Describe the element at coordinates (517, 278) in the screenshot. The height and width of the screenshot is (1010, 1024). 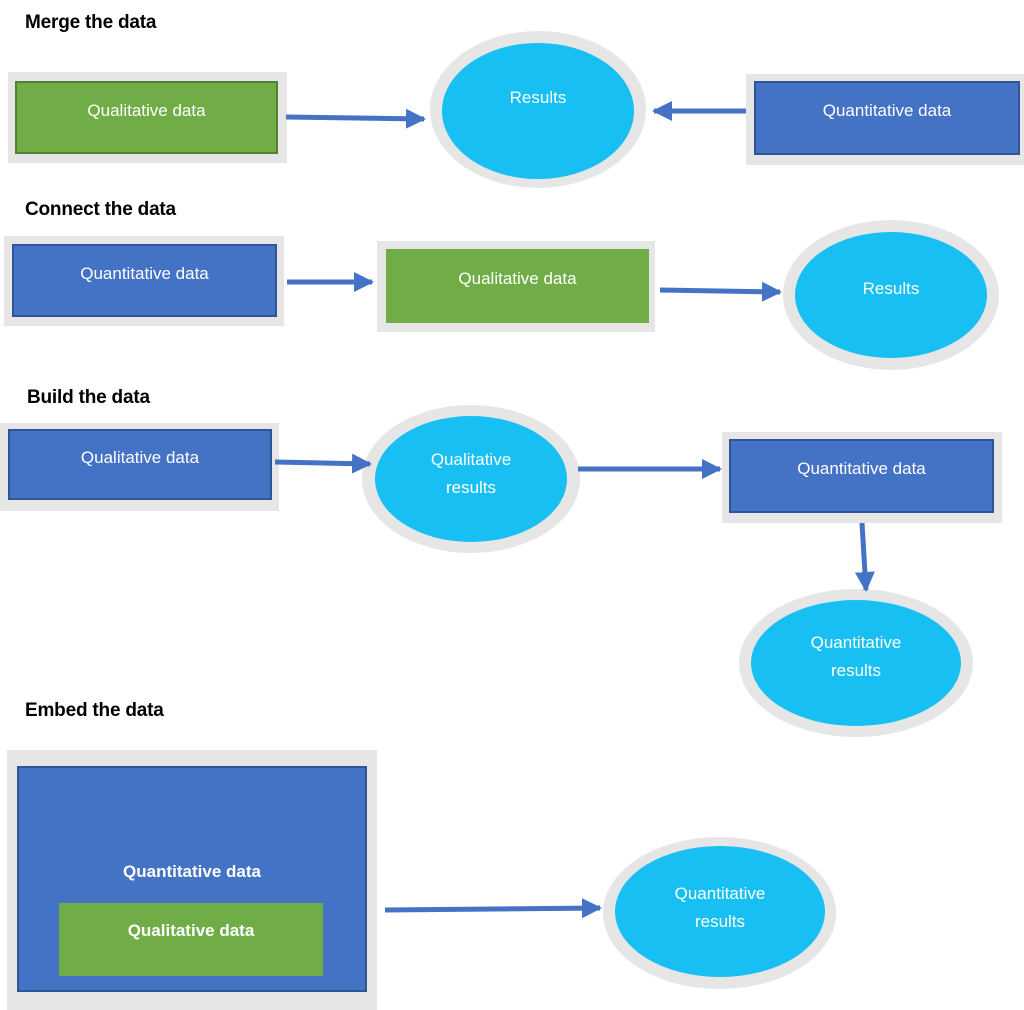
I see `connect-qualitative-label: Qualitative data` at that location.